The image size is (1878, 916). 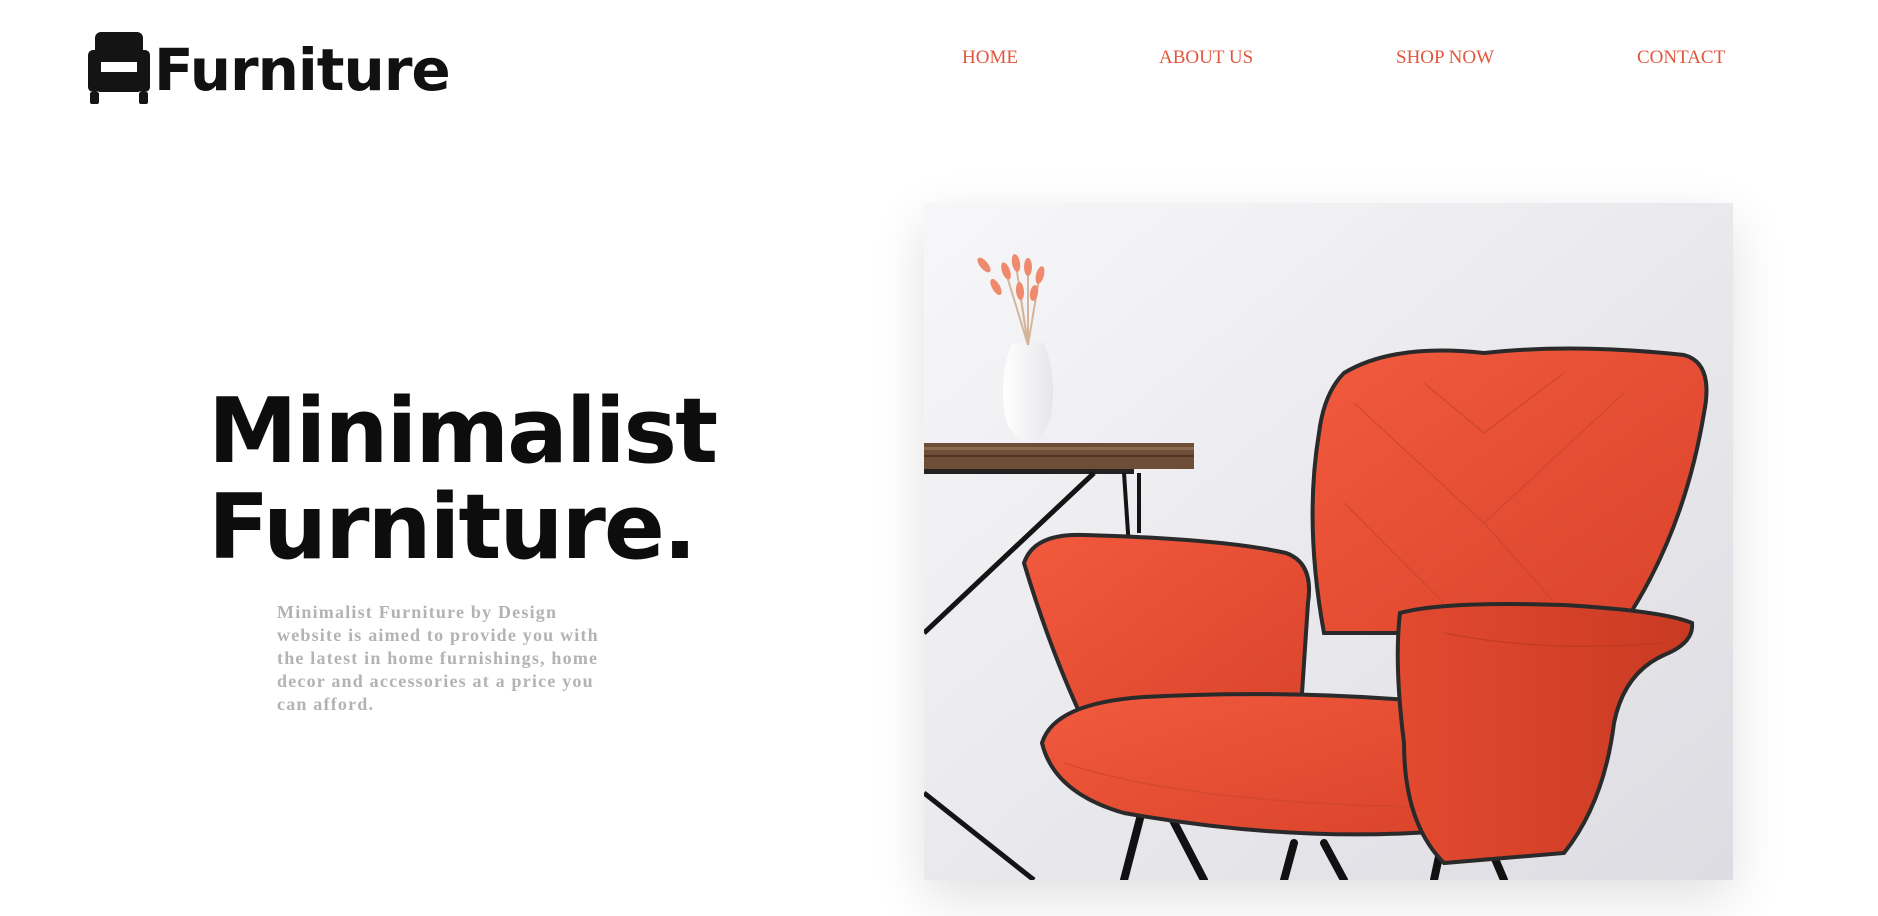 What do you see at coordinates (1206, 58) in the screenshot?
I see `nav-about-link: ABOUT US` at bounding box center [1206, 58].